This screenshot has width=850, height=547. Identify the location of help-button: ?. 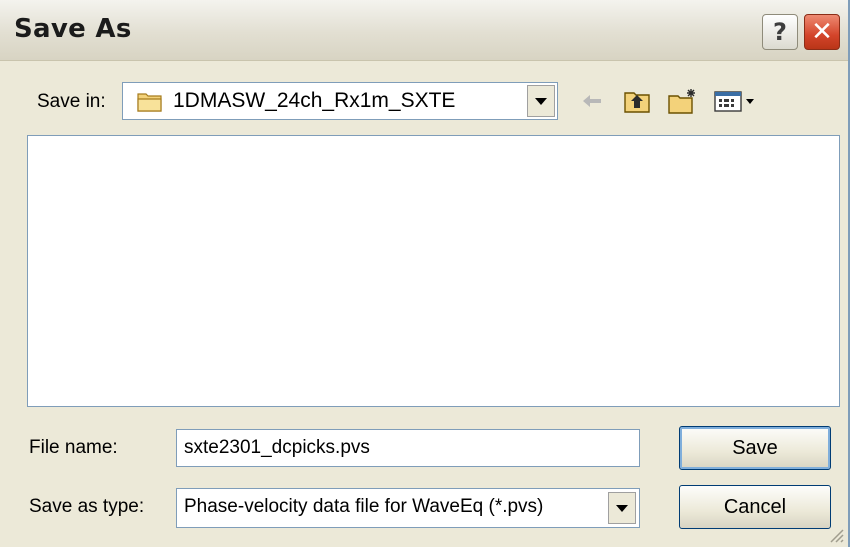
(780, 32).